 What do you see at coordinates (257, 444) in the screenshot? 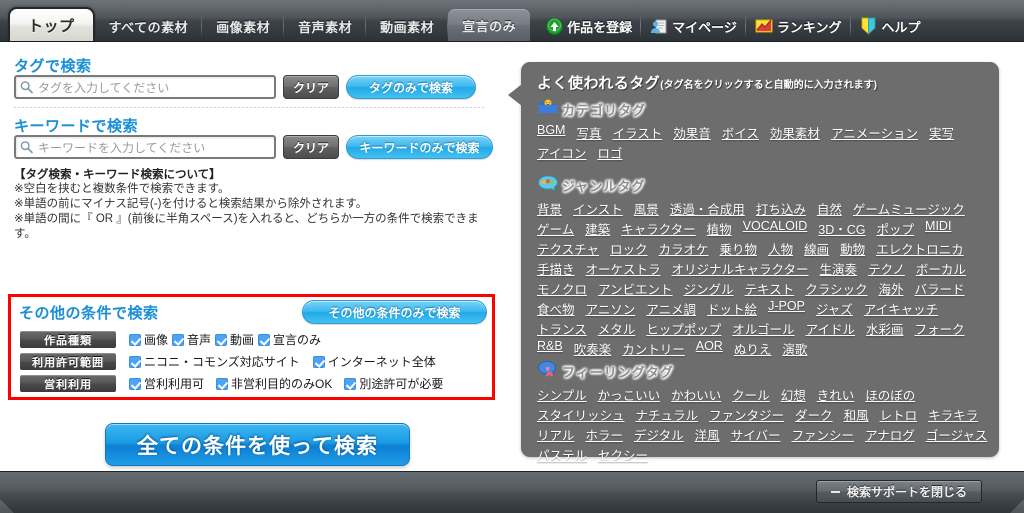
I see `search-all-conditions-button: 全ての条件を使って検索` at bounding box center [257, 444].